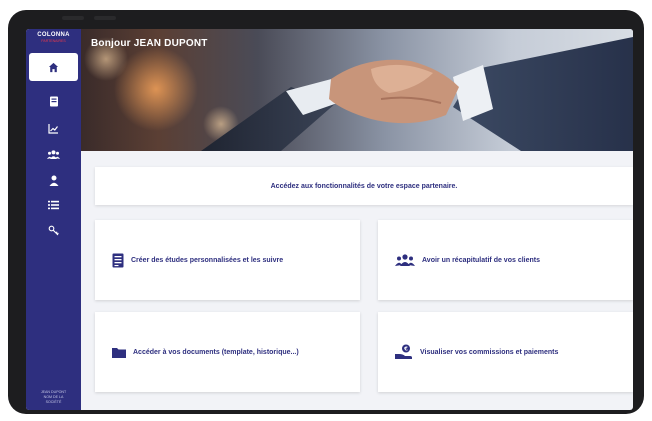  I want to click on sidebar-item-profile, so click(53, 180).